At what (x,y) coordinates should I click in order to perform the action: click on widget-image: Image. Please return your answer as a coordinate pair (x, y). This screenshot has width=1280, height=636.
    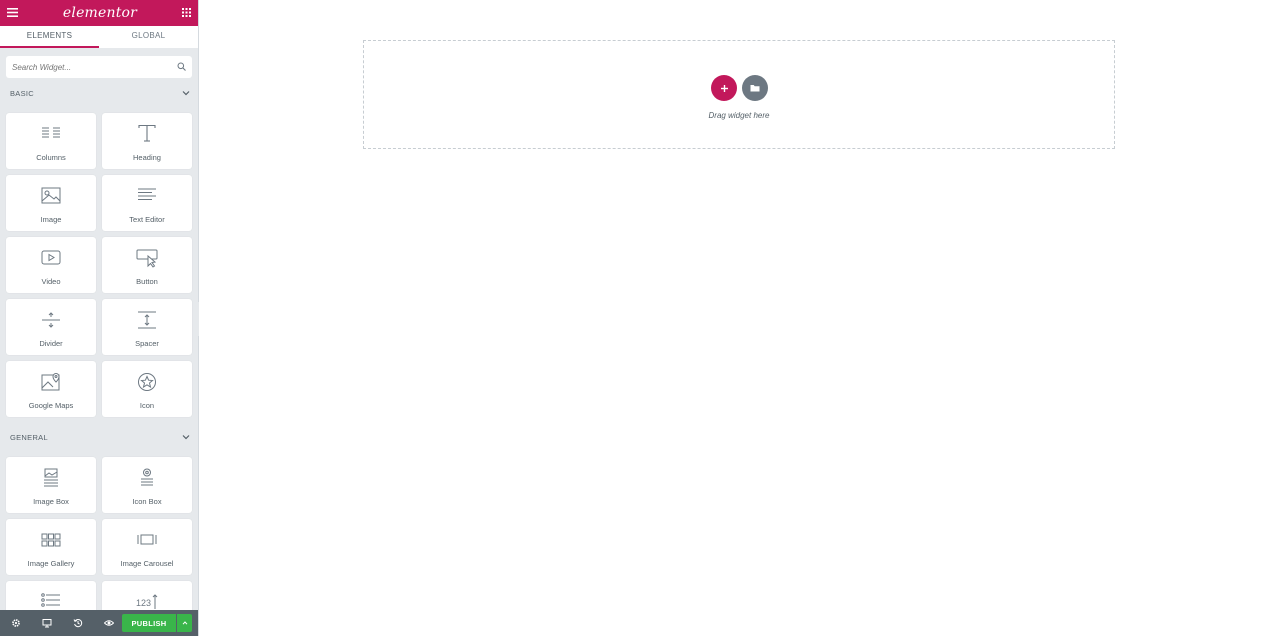
    Looking at the image, I should click on (51, 203).